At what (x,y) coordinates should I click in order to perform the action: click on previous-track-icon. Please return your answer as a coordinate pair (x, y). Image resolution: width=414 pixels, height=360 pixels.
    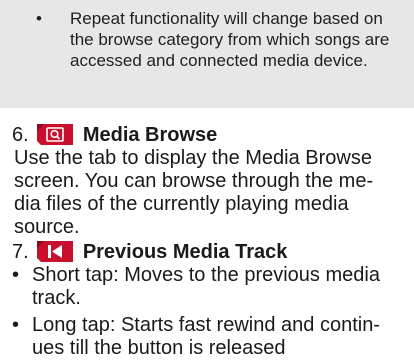
    Looking at the image, I should click on (55, 251).